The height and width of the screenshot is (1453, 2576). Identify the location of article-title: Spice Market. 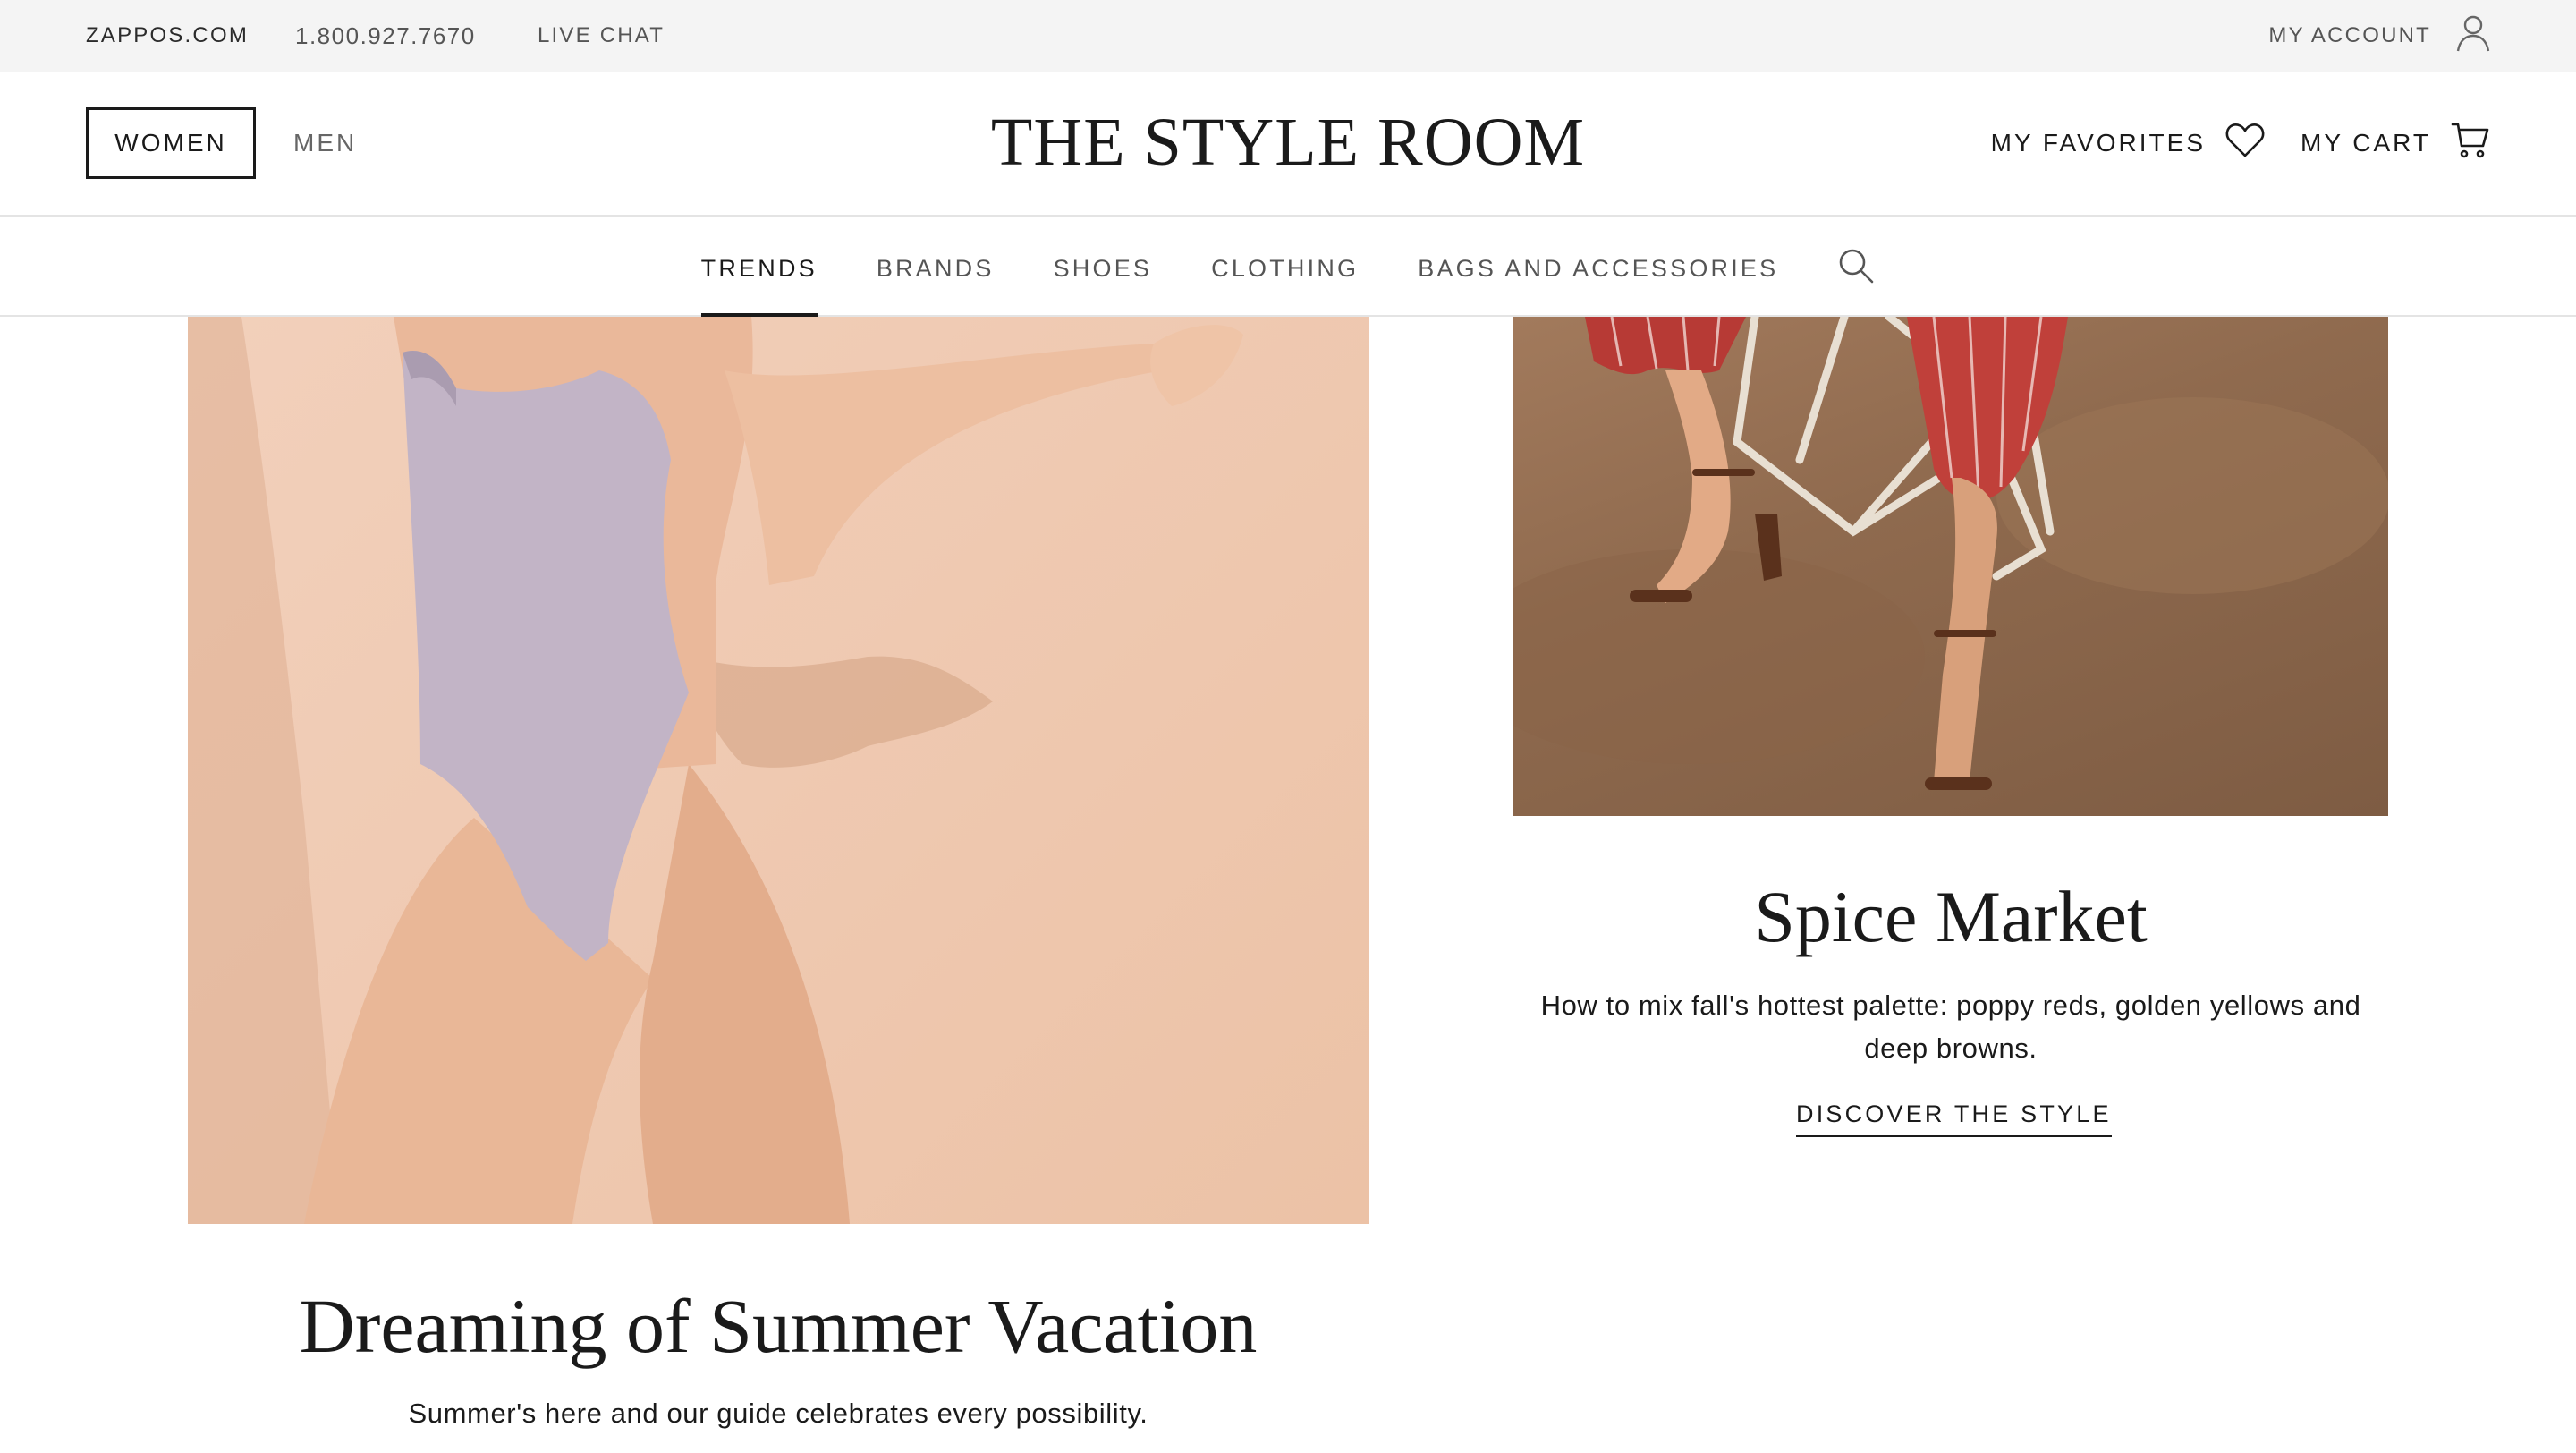
(1950, 917).